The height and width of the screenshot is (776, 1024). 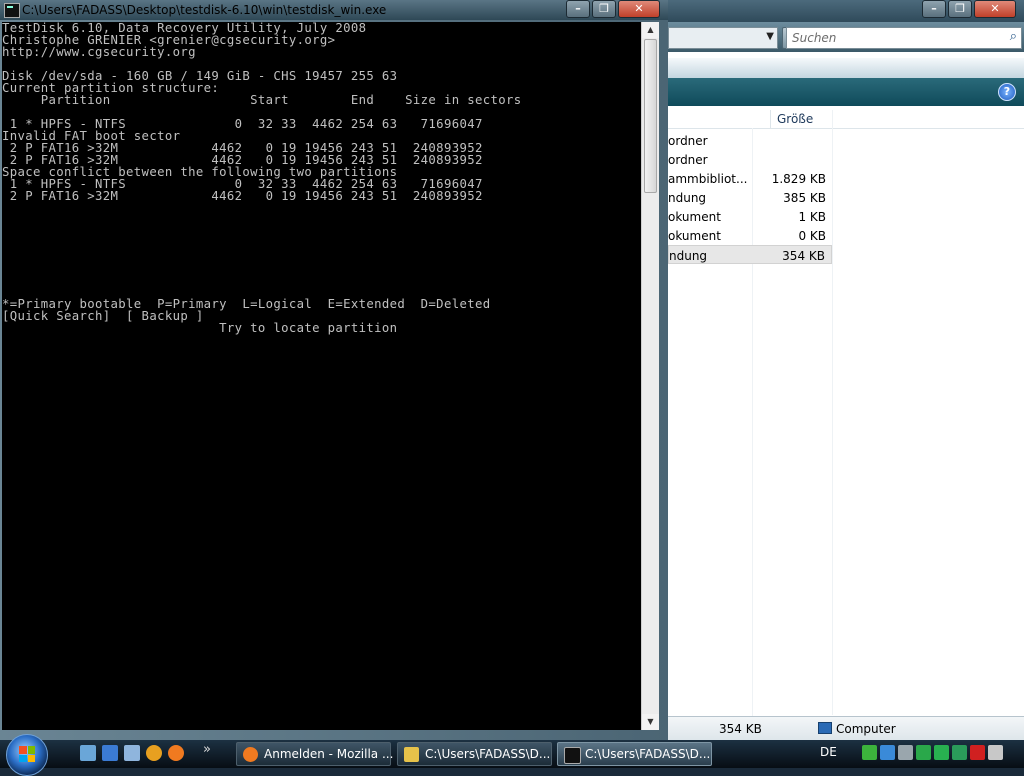 I want to click on computer-icon, so click(x=825, y=728).